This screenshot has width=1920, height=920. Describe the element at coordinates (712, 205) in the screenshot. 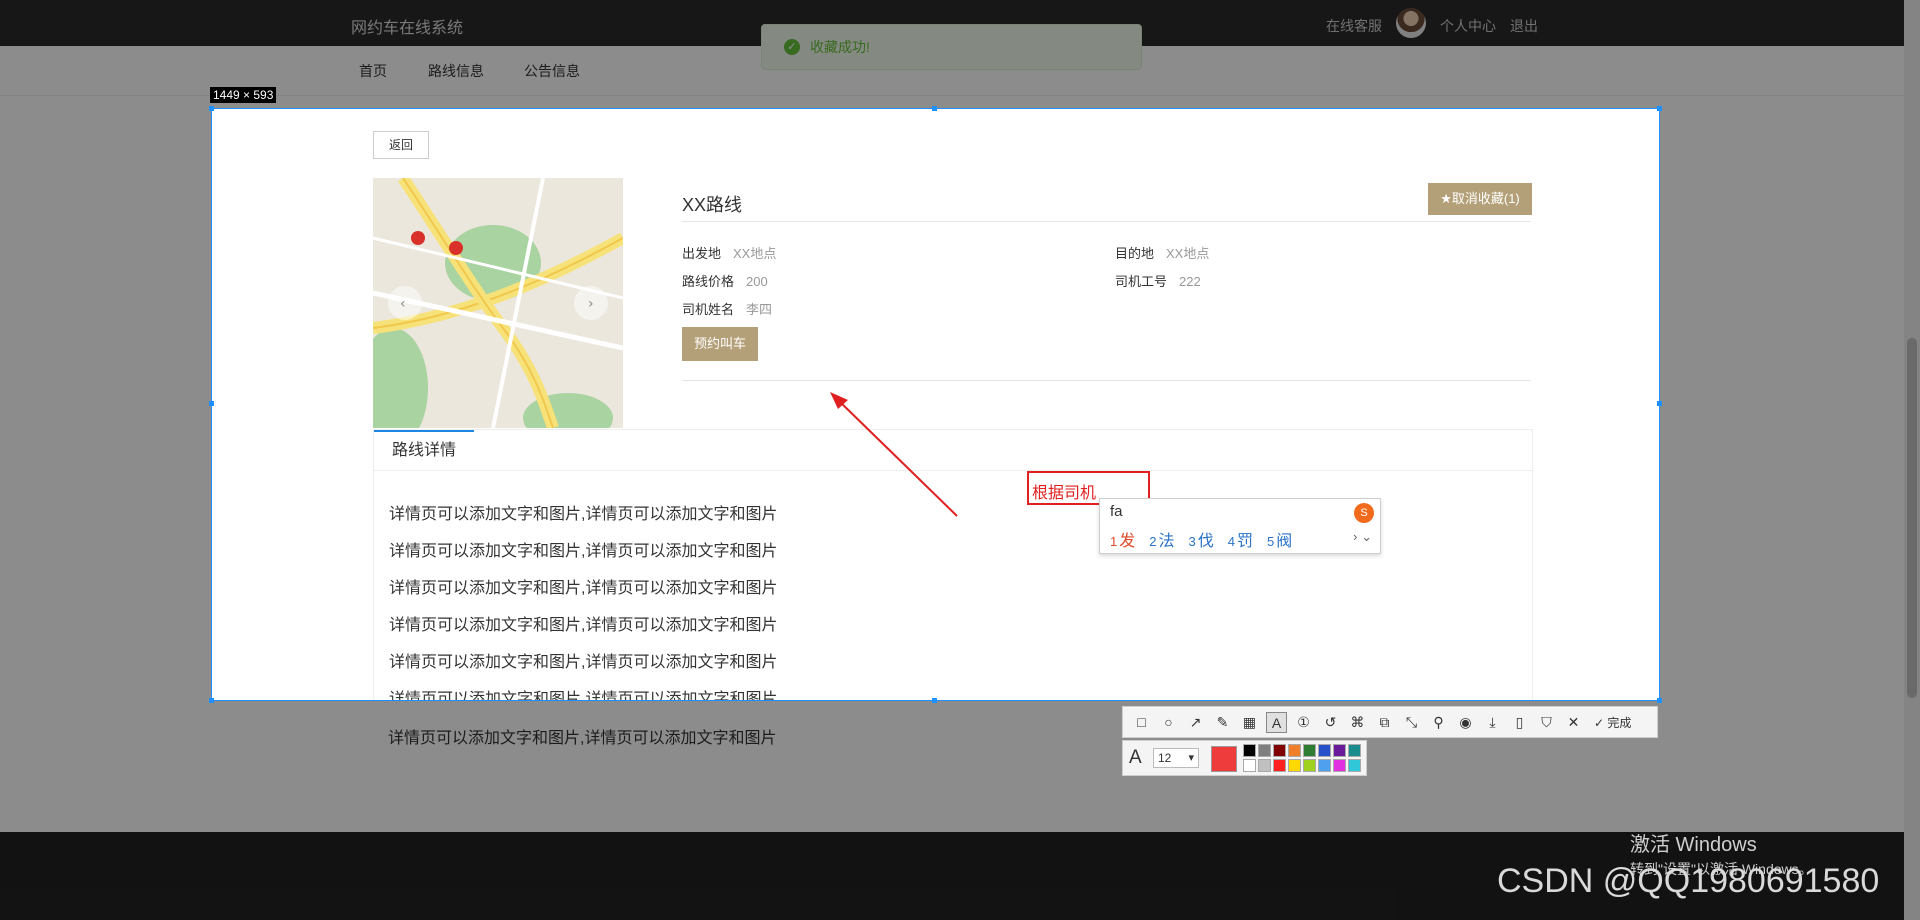

I see `route-title: XX路线` at that location.